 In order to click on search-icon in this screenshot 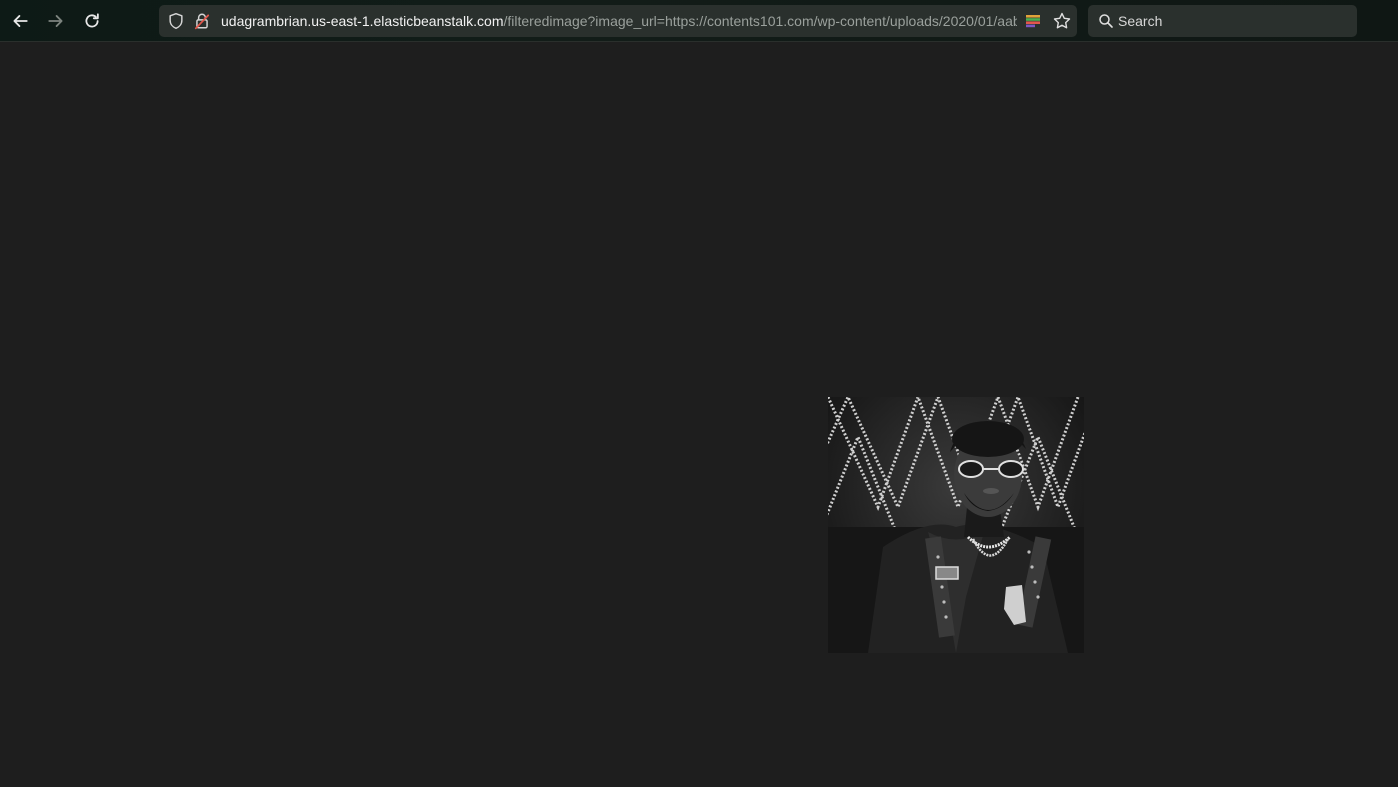, I will do `click(1106, 21)`.